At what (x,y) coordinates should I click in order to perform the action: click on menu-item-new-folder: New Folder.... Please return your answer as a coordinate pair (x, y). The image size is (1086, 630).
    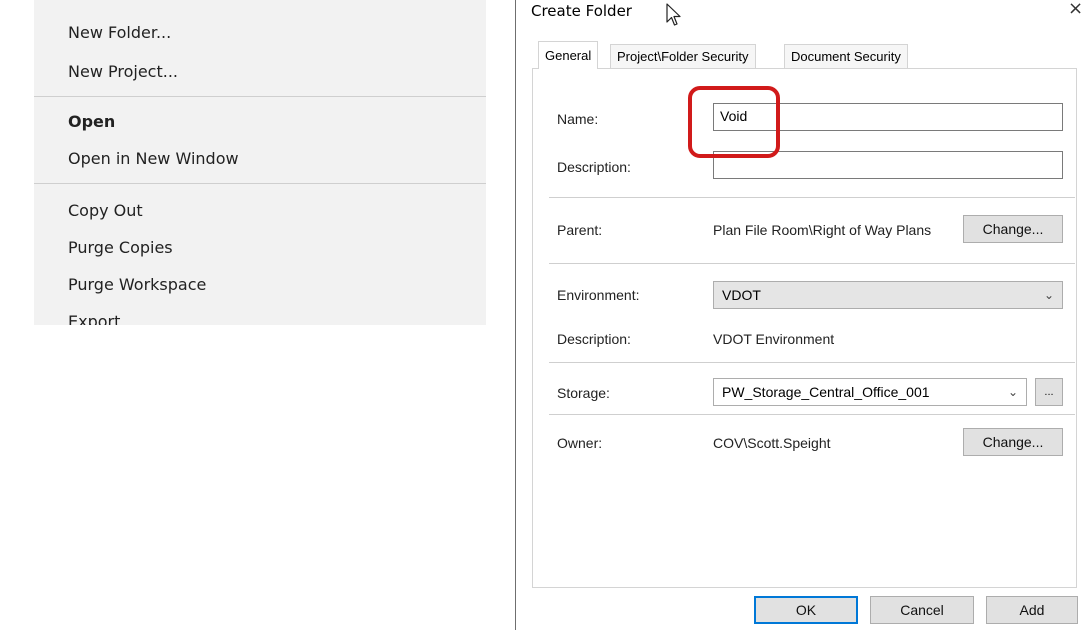
    Looking at the image, I should click on (119, 33).